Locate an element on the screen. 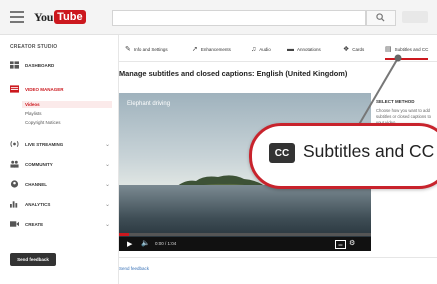 Image resolution: width=437 pixels, height=284 pixels. subtitles-callout: CC Subtitles and CC is located at coordinates (343, 156).